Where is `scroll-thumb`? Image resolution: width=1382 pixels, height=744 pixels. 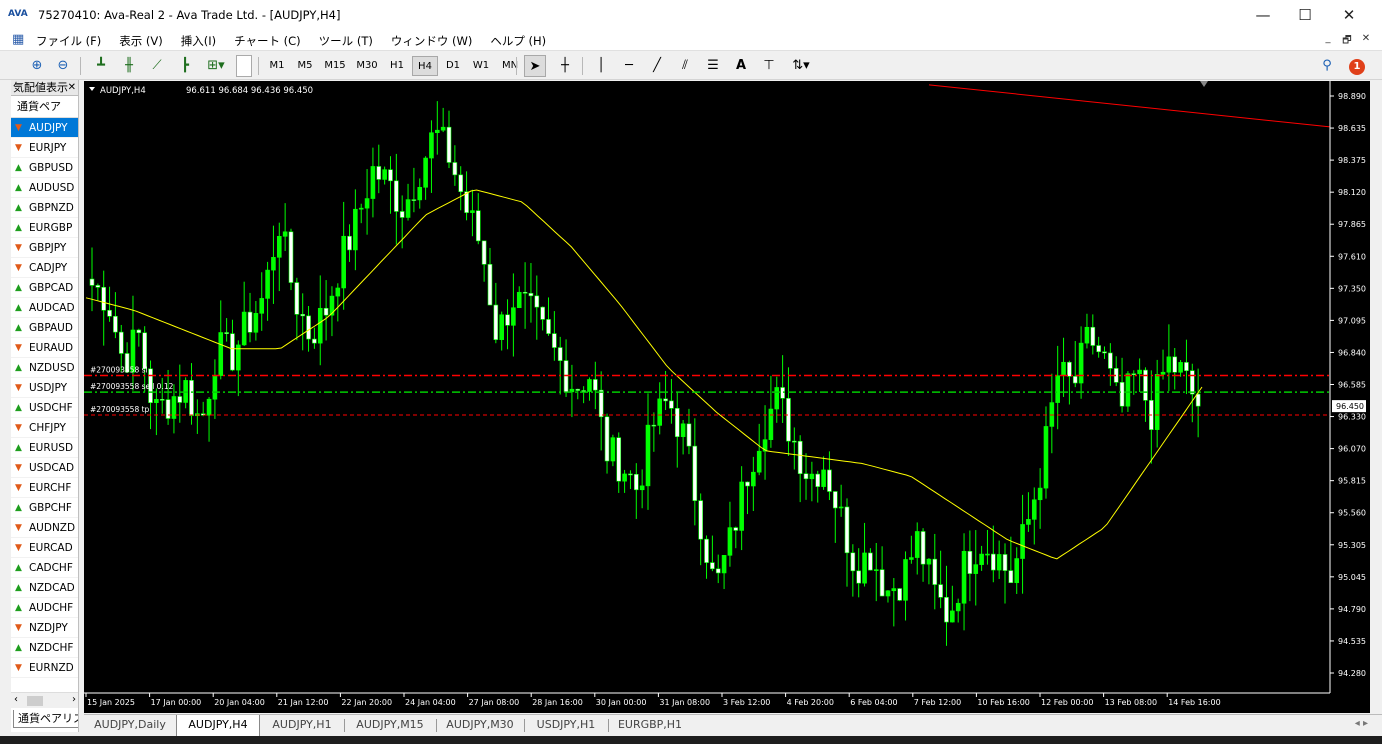 scroll-thumb is located at coordinates (35, 701).